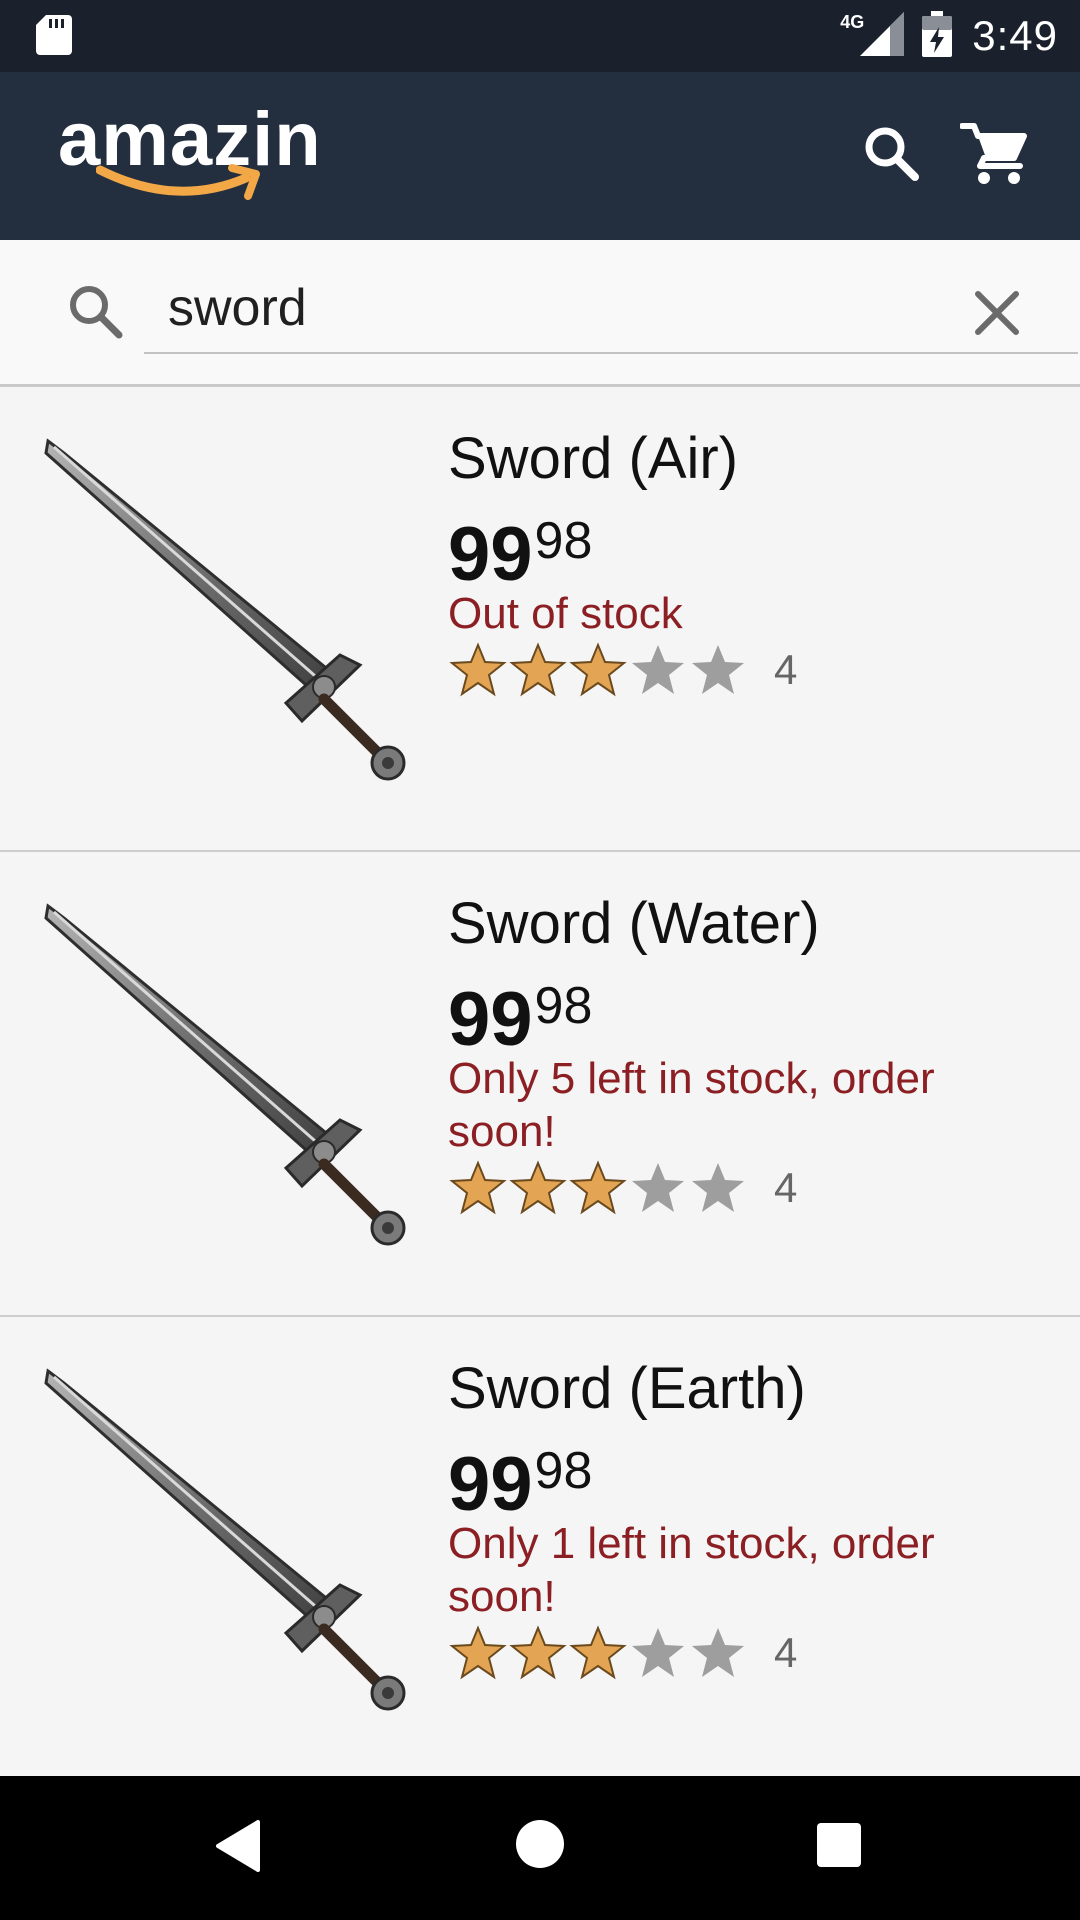  I want to click on product-title: Sword (Earth), so click(748, 1389).